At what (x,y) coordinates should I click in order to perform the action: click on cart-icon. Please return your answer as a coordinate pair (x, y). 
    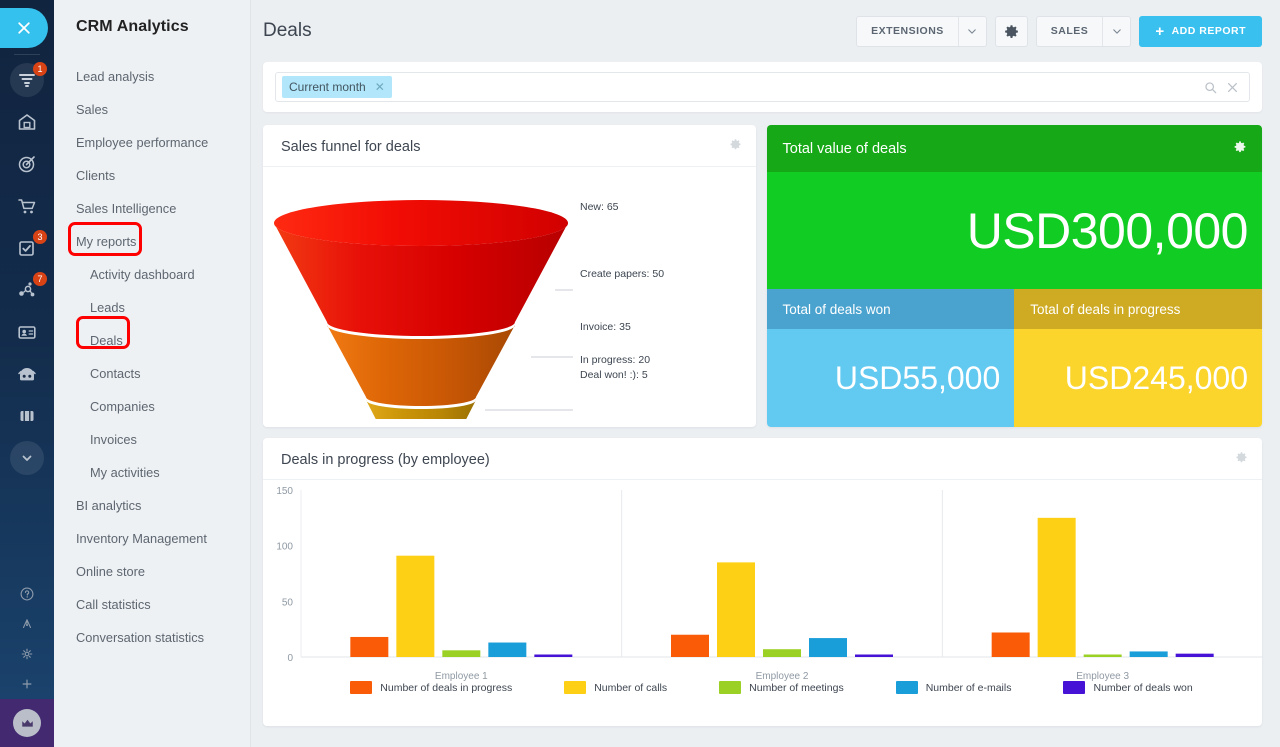
    Looking at the image, I should click on (27, 206).